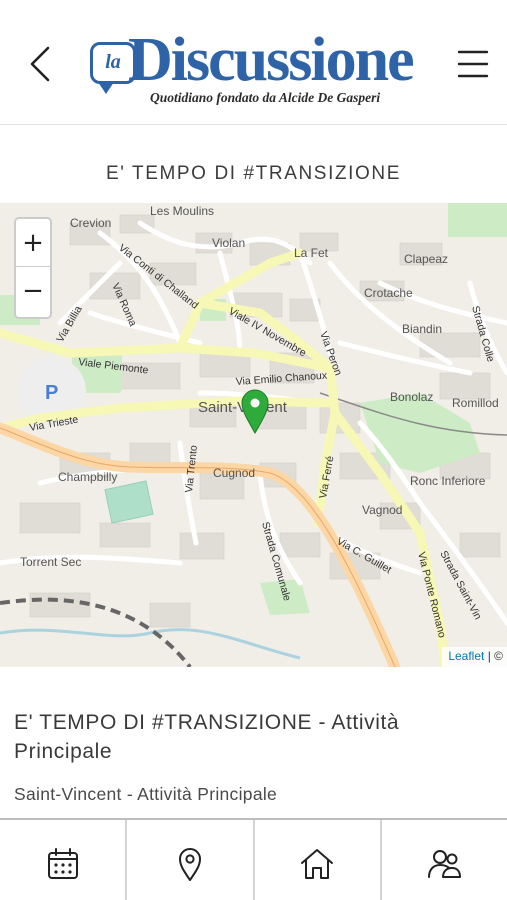 This screenshot has width=507, height=900. Describe the element at coordinates (90, 223) in the screenshot. I see `map-label-crevion: Crevion` at that location.